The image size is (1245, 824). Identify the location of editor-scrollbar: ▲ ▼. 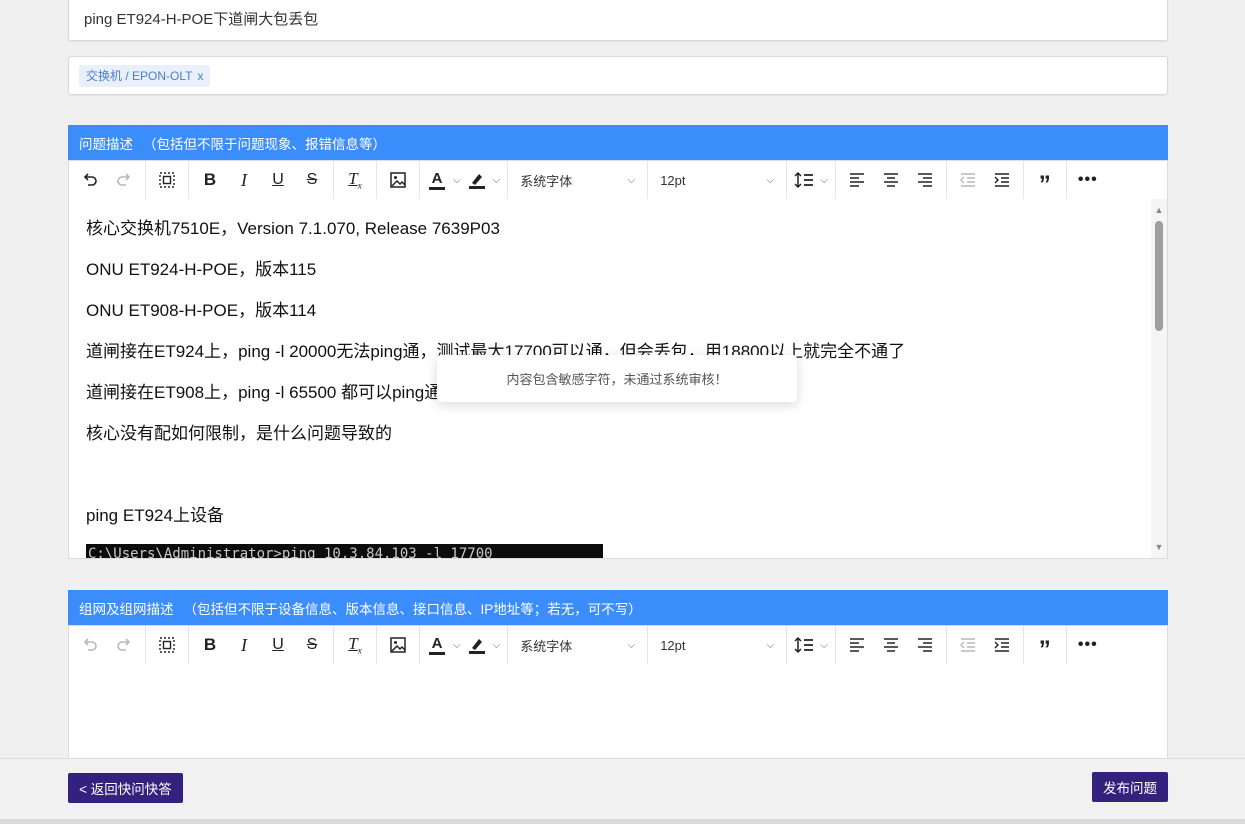
(1159, 378).